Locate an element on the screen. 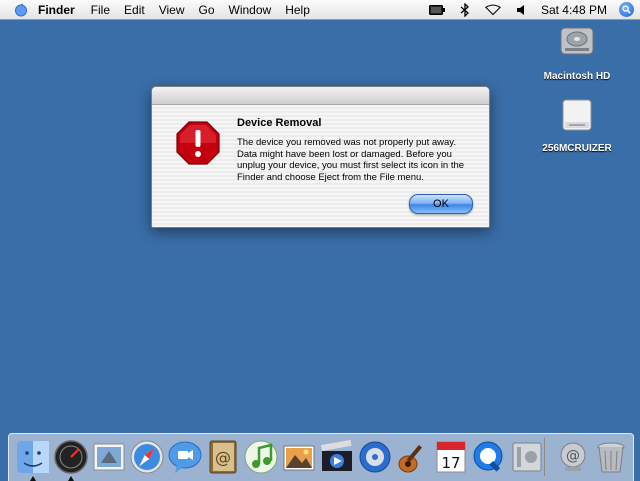 Image resolution: width=640 pixels, height=481 pixels. iphoto-icon is located at coordinates (299, 457).